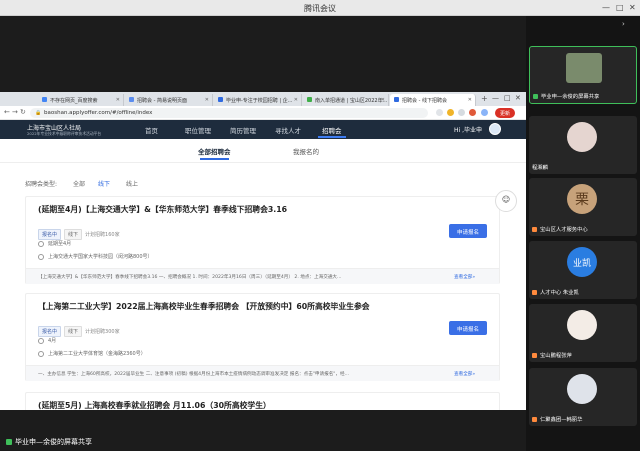  Describe the element at coordinates (15, 112) in the screenshot. I see `forward-icon: →` at that location.